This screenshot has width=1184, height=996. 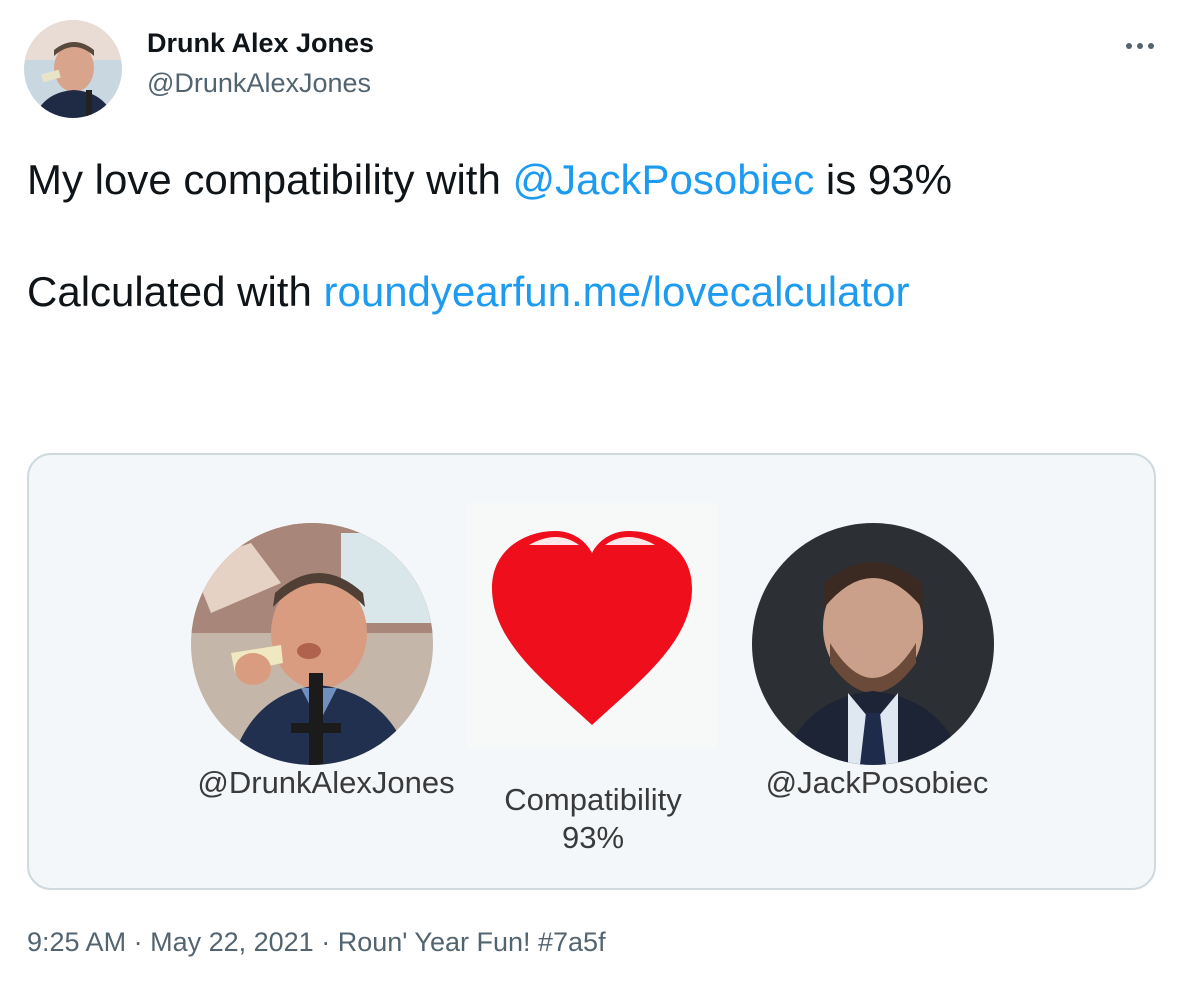 I want to click on compatibility-label: Compatibility, so click(x=593, y=799).